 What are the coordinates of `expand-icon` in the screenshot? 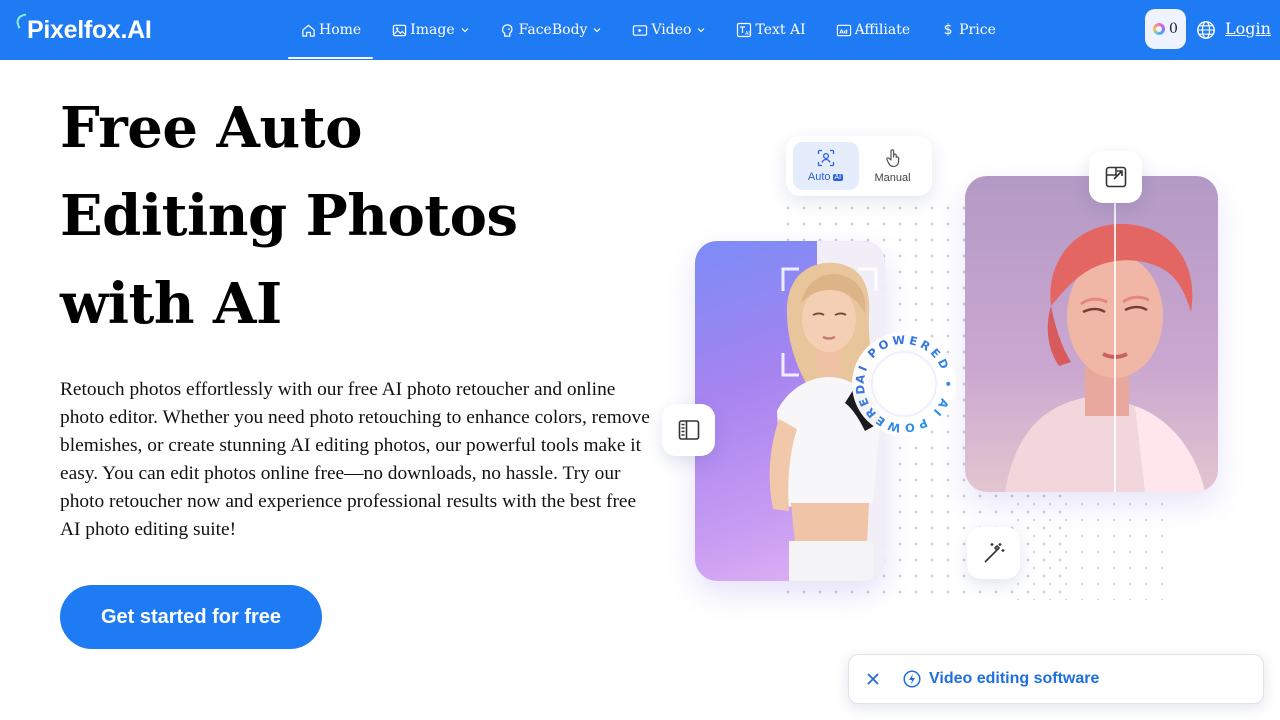 It's located at (1115, 177).